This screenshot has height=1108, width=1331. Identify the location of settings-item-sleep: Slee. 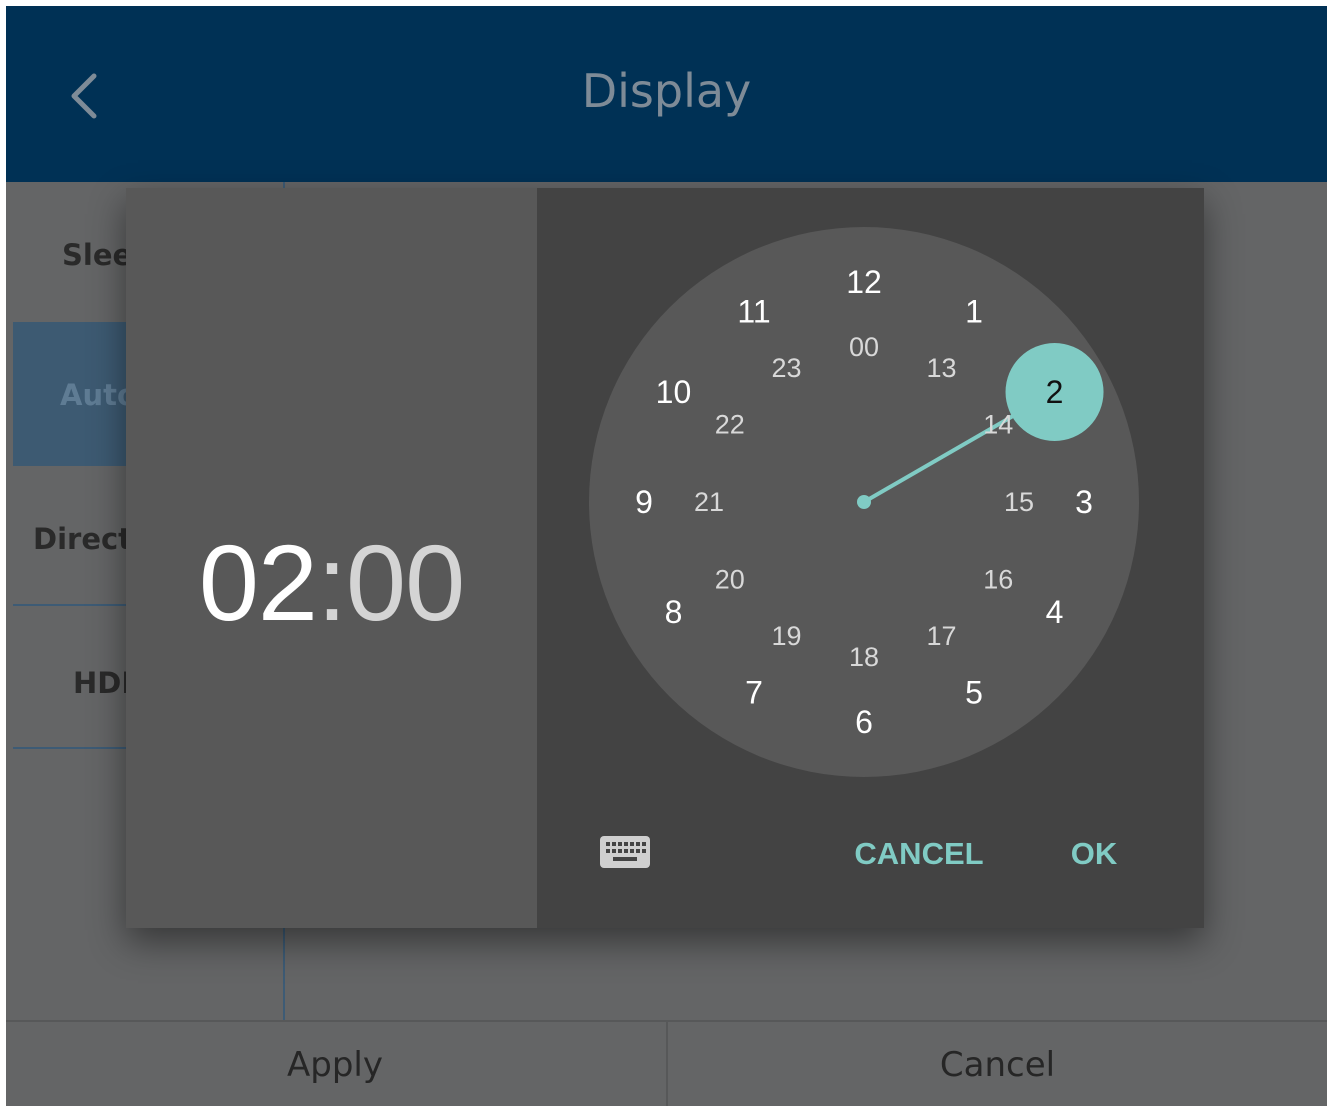
(97, 255).